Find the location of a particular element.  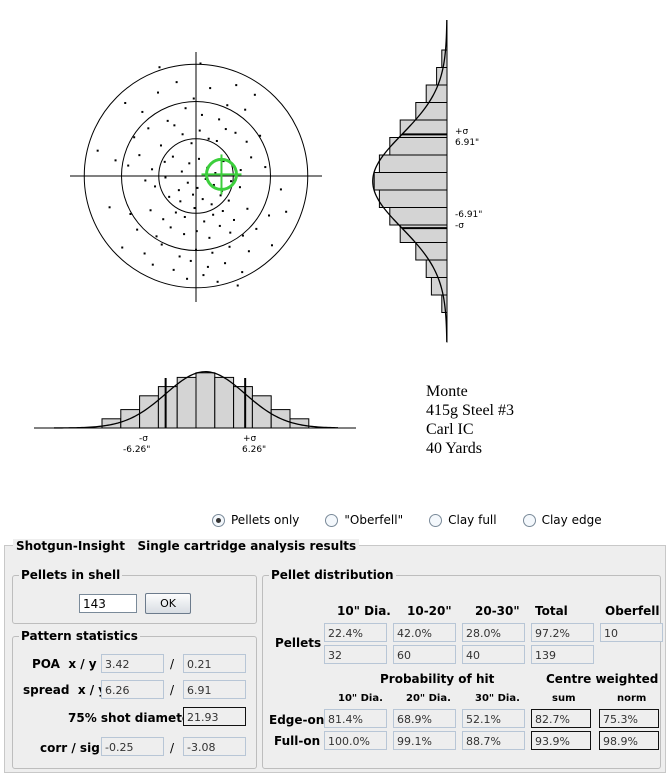

spread-x-field: 6.26 is located at coordinates (132, 689).